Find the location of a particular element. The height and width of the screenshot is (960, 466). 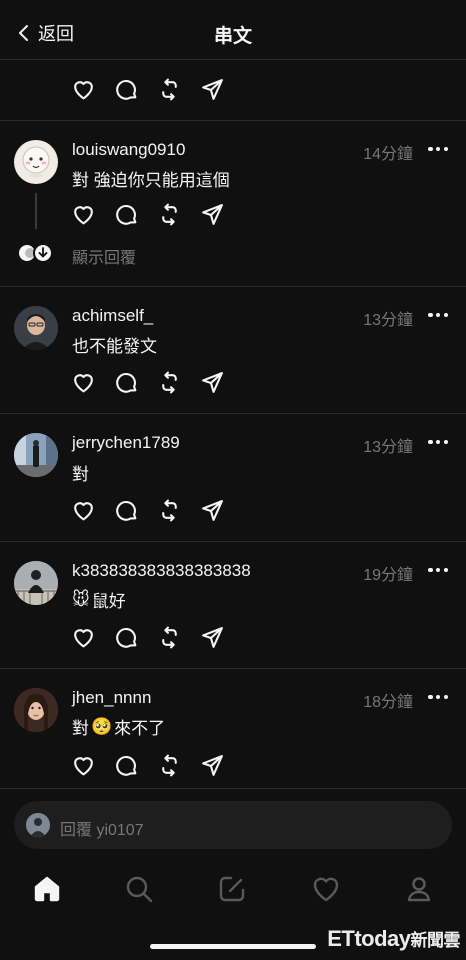

back-button: 返回 is located at coordinates (45, 33).